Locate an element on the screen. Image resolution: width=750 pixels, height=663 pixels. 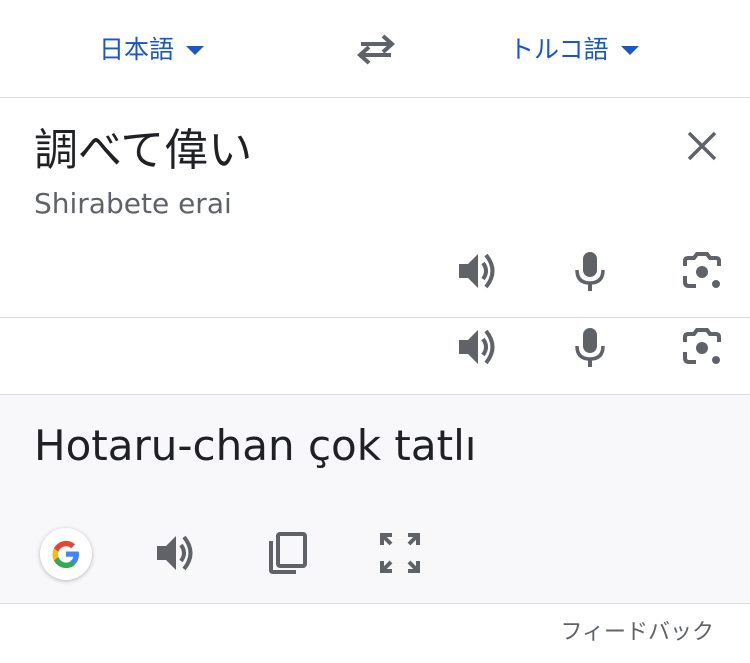
close-icon is located at coordinates (702, 146).